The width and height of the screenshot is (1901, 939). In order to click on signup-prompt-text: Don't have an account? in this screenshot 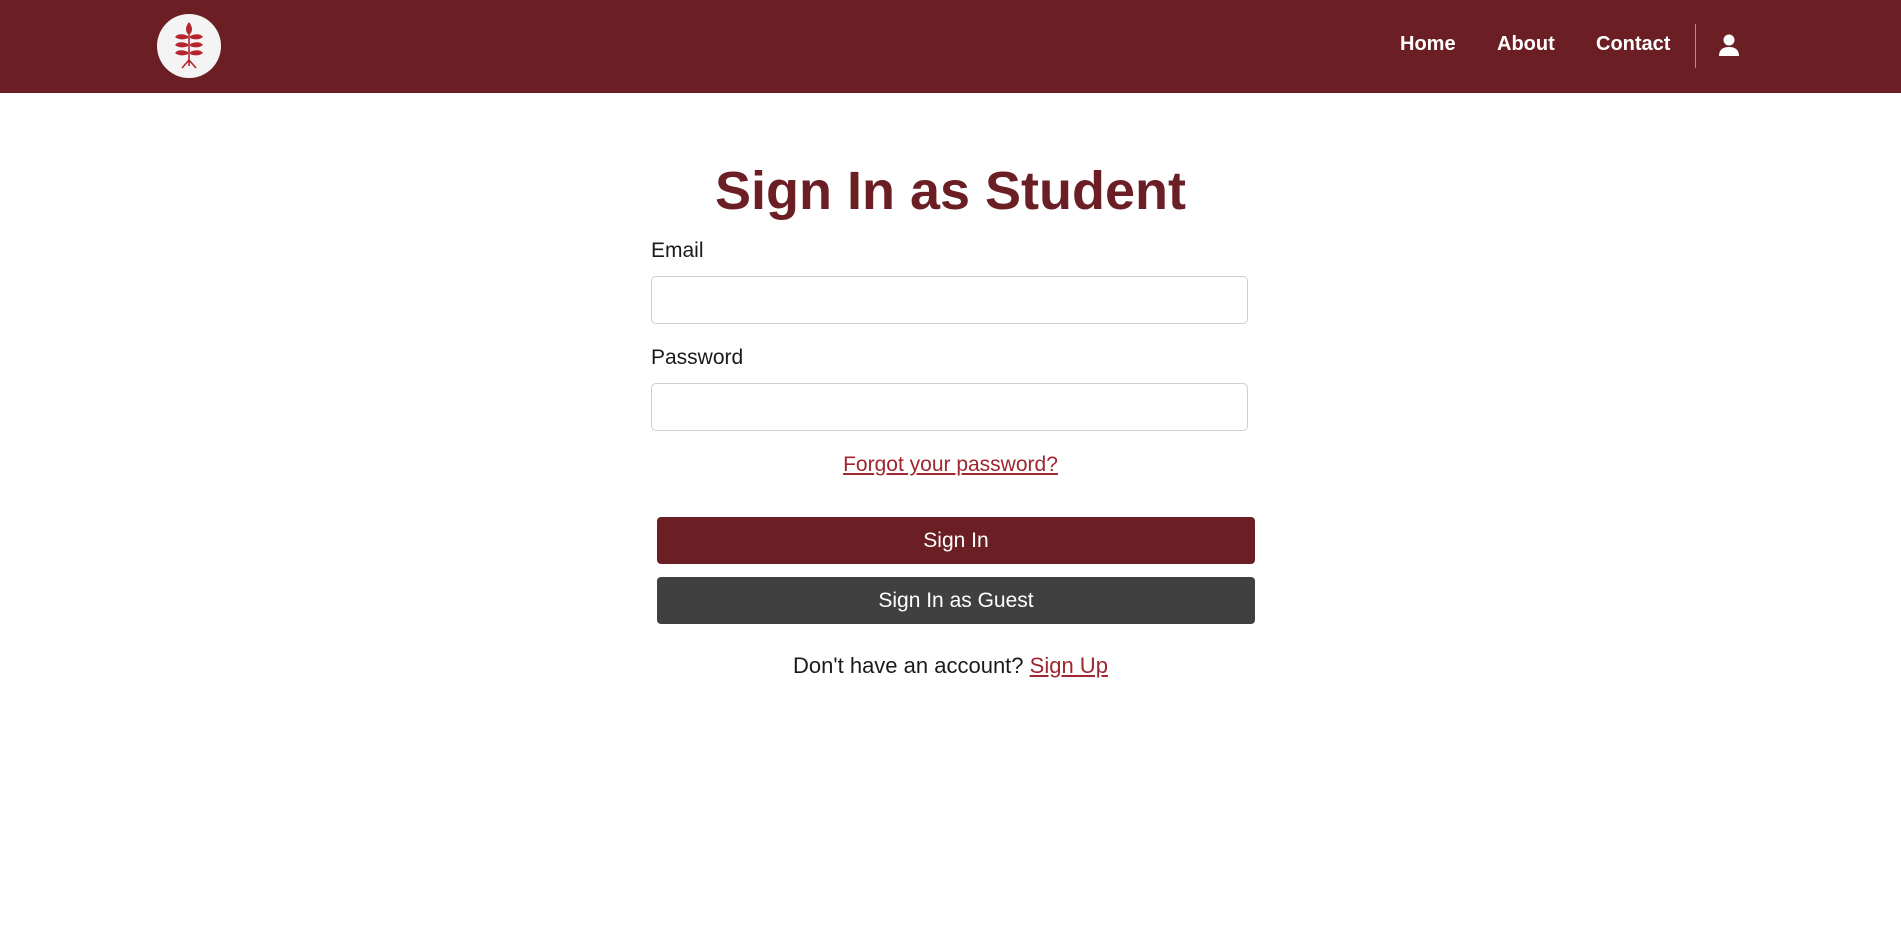, I will do `click(908, 665)`.